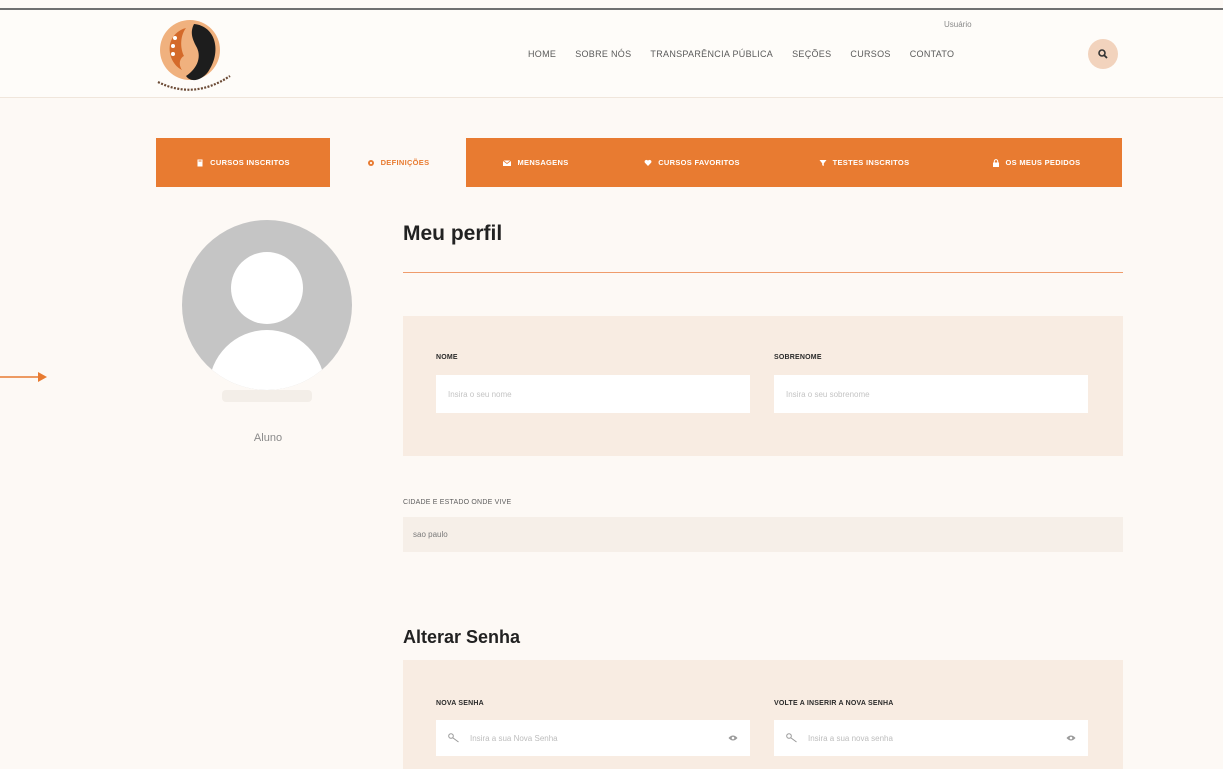  I want to click on first-name-input, so click(593, 394).